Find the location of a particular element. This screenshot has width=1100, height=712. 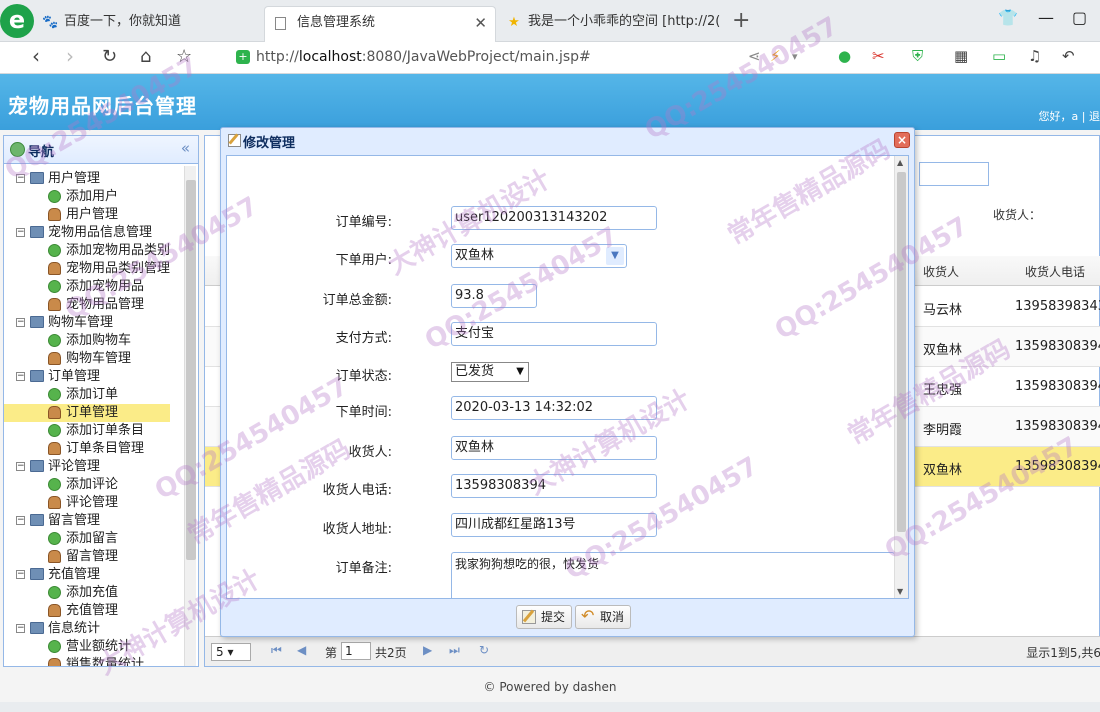

extension-green-icon: ● is located at coordinates (844, 56).